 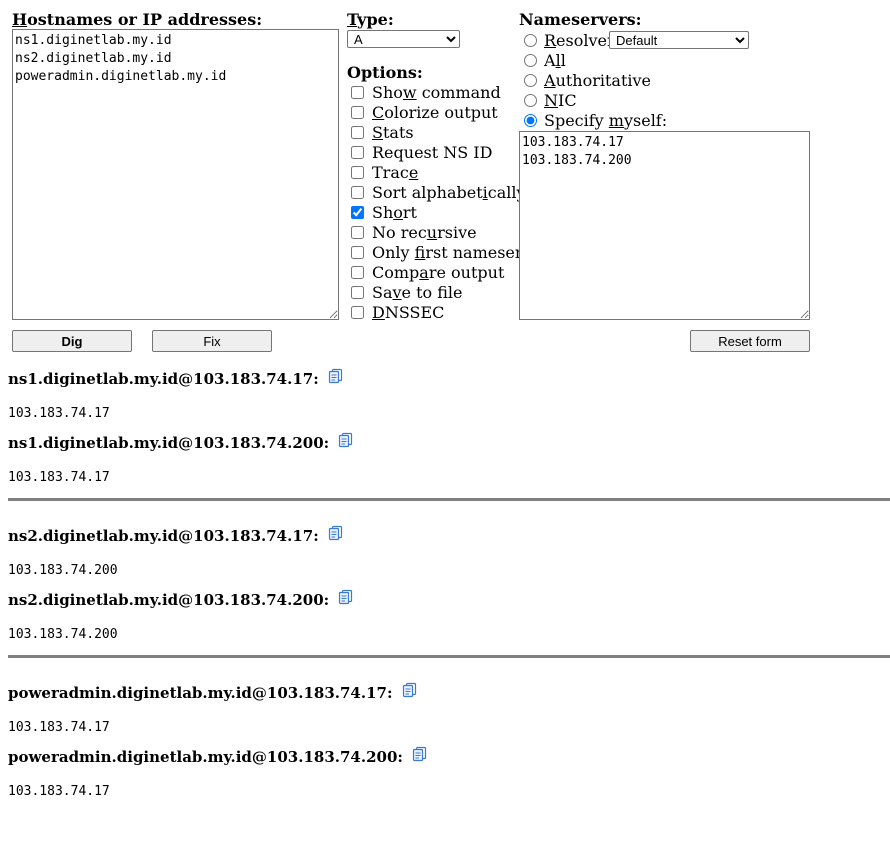 I want to click on result-header-text: ns1.diginetlab.my.id@103.183.74.200:, so click(x=169, y=443).